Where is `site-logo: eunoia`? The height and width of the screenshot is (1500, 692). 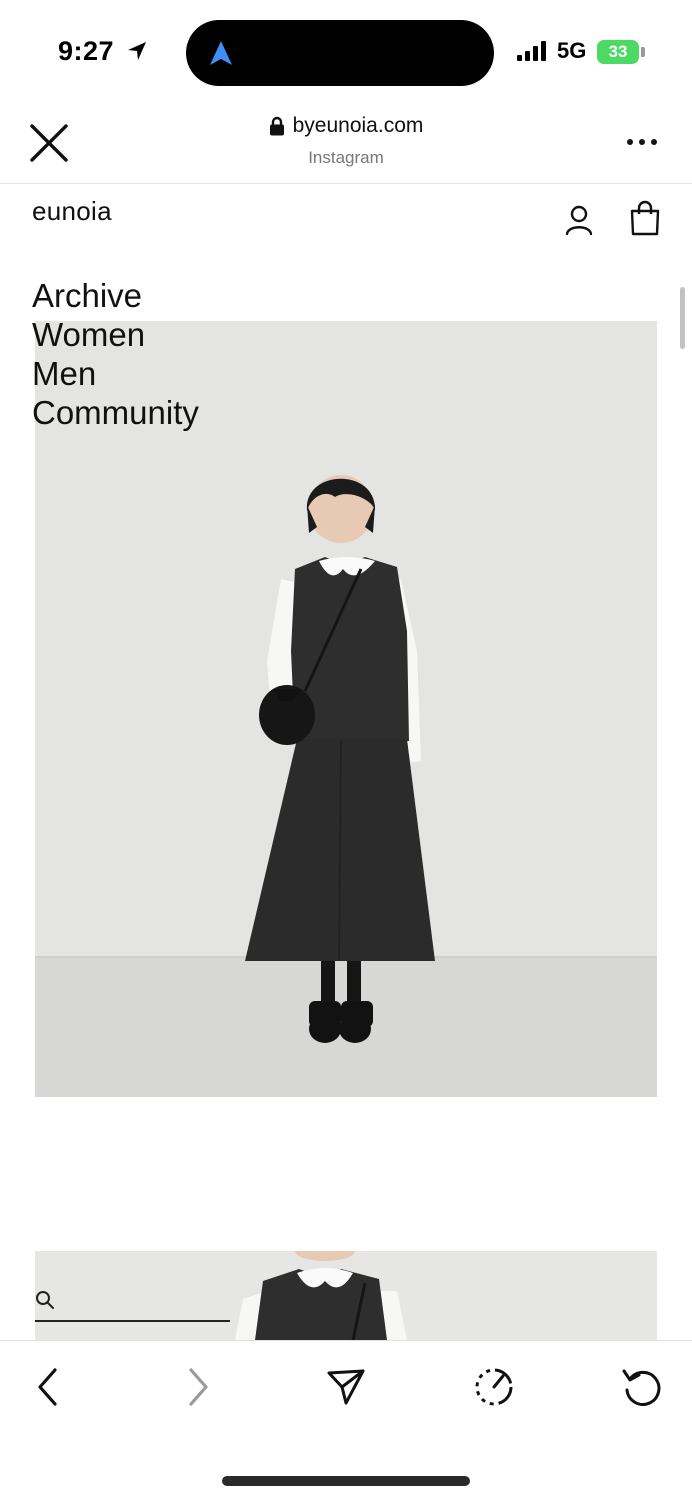 site-logo: eunoia is located at coordinates (72, 211).